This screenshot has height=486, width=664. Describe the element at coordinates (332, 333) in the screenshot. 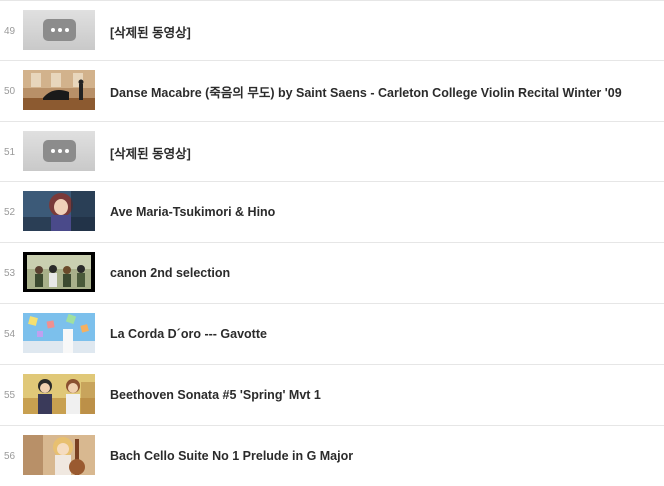

I see `playlist-item: 54 La Corda D´oro --- Gavotte` at that location.